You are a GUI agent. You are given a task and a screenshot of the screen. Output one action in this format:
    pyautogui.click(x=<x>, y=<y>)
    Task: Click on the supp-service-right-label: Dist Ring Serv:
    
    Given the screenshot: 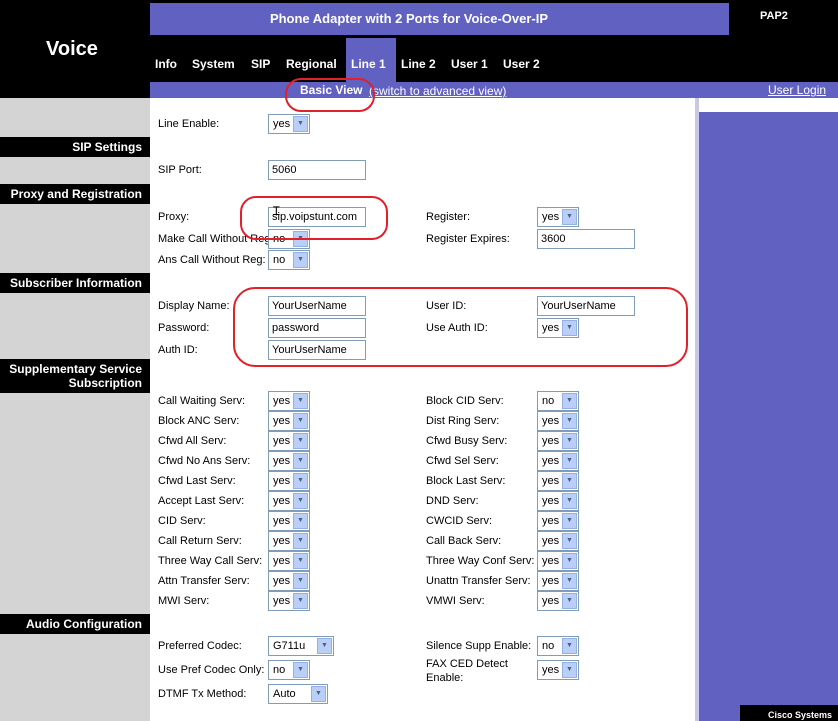 What is the action you would take?
    pyautogui.click(x=463, y=421)
    